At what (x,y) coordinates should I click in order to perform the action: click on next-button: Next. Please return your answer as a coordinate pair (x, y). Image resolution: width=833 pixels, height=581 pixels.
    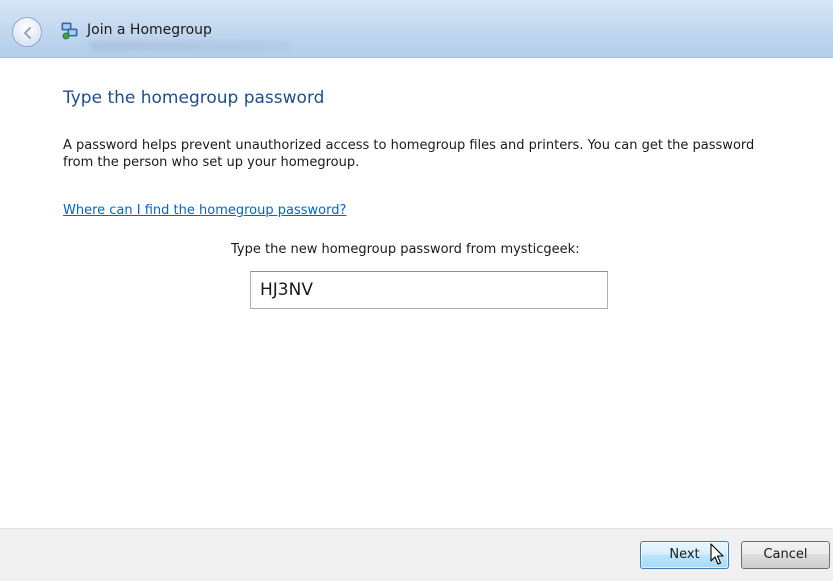
    Looking at the image, I should click on (684, 555).